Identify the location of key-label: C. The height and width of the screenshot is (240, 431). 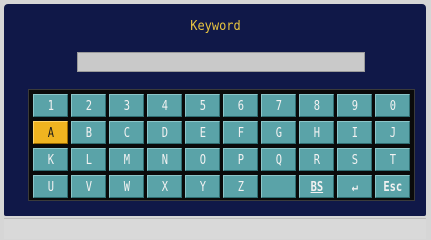
(126, 133).